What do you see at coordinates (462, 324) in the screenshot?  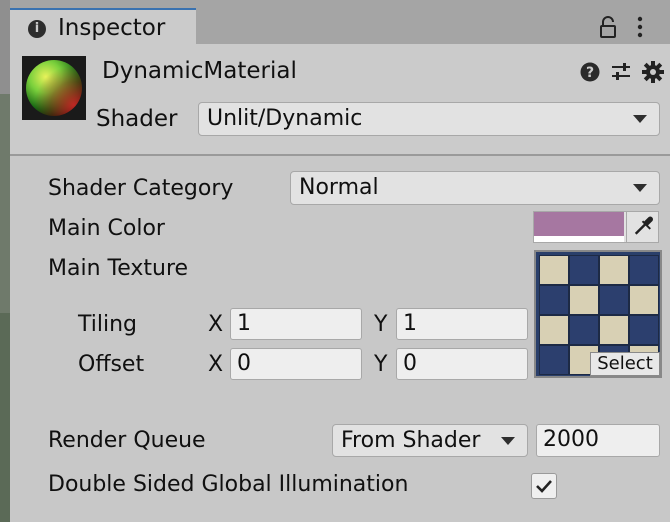 I see `tiling-y-field: 1` at bounding box center [462, 324].